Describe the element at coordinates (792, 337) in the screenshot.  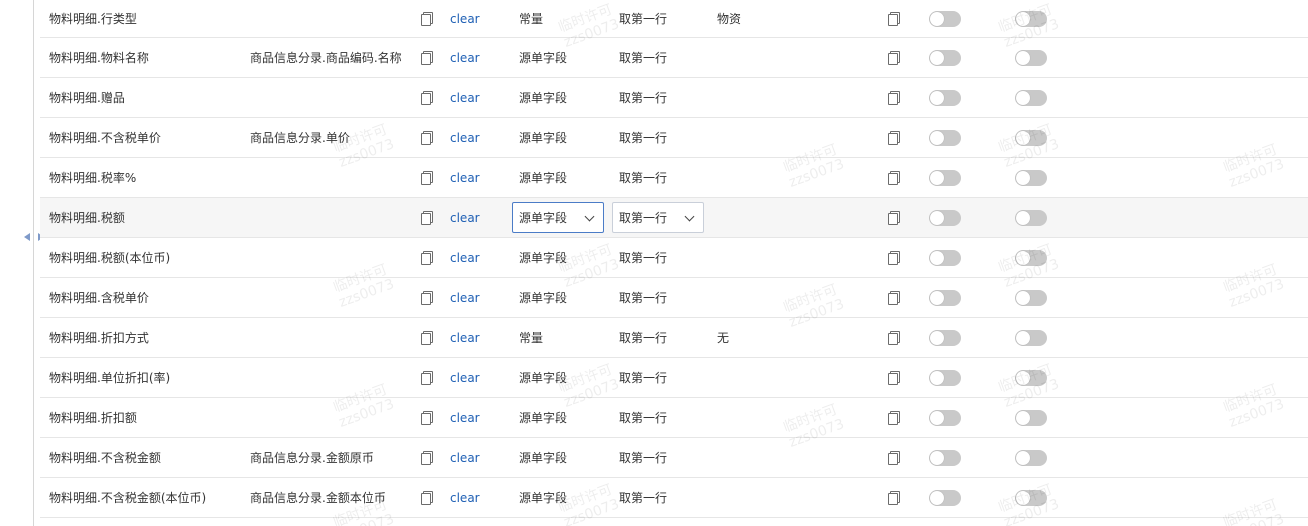
I see `constant-value: 无` at that location.